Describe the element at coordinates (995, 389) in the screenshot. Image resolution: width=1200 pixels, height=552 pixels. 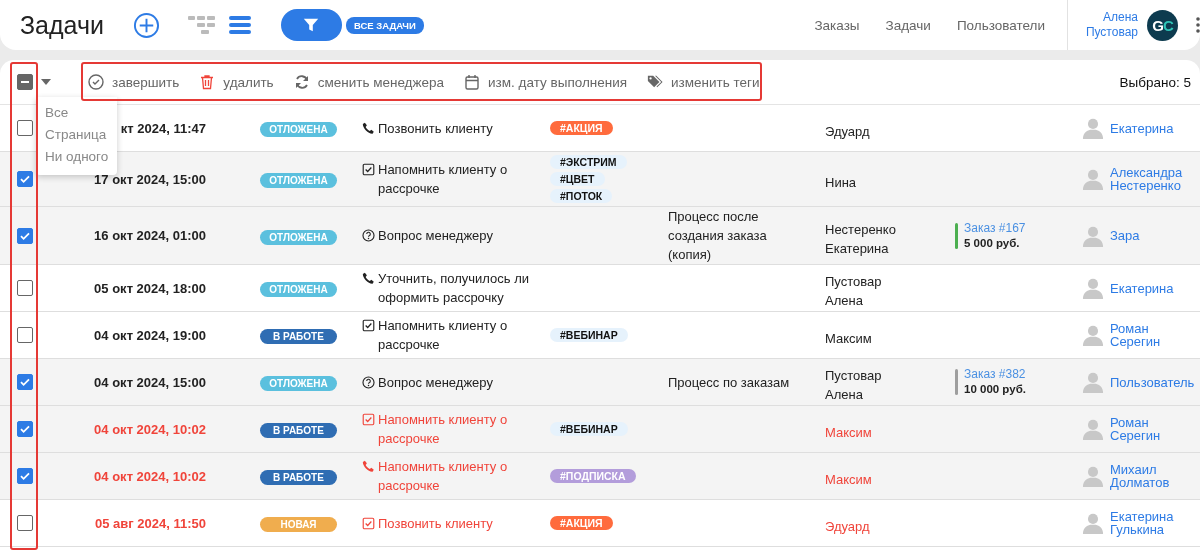
I see `order-amount: 10 000 руб.` at that location.